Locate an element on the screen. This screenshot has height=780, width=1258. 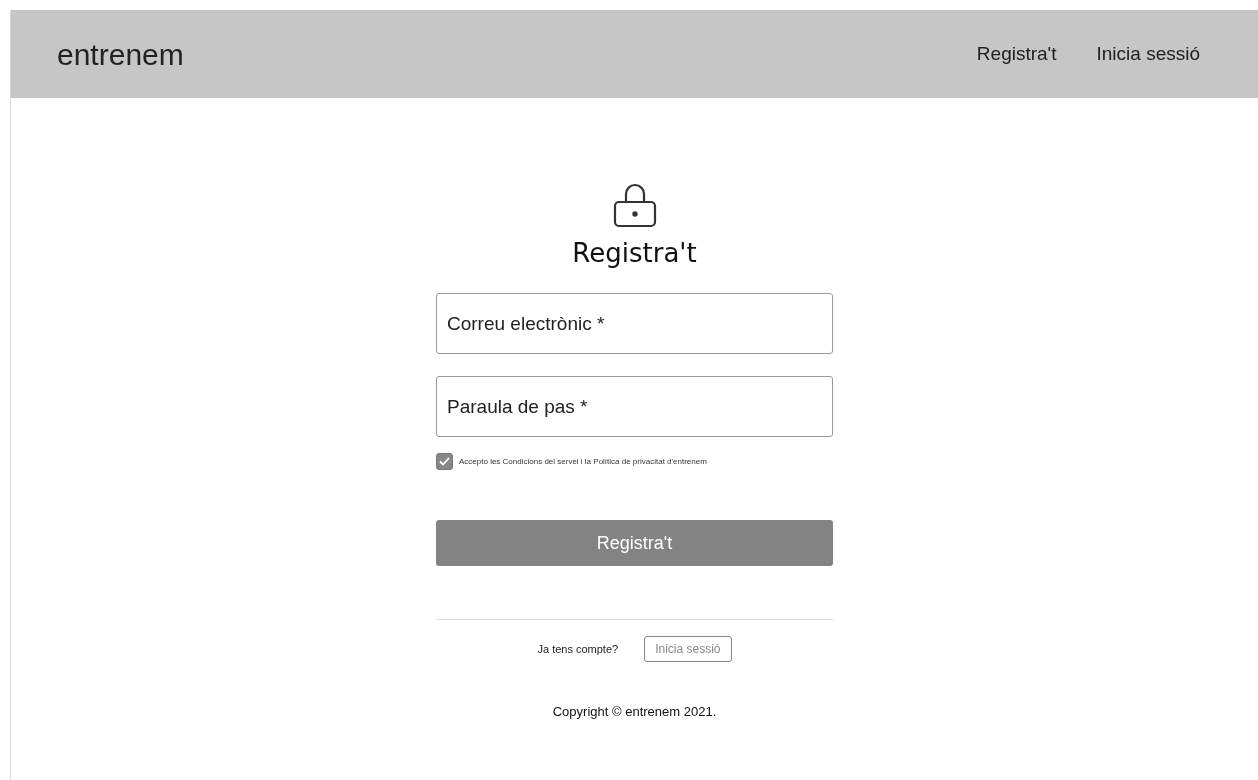
submit-button: Registra't is located at coordinates (634, 543).